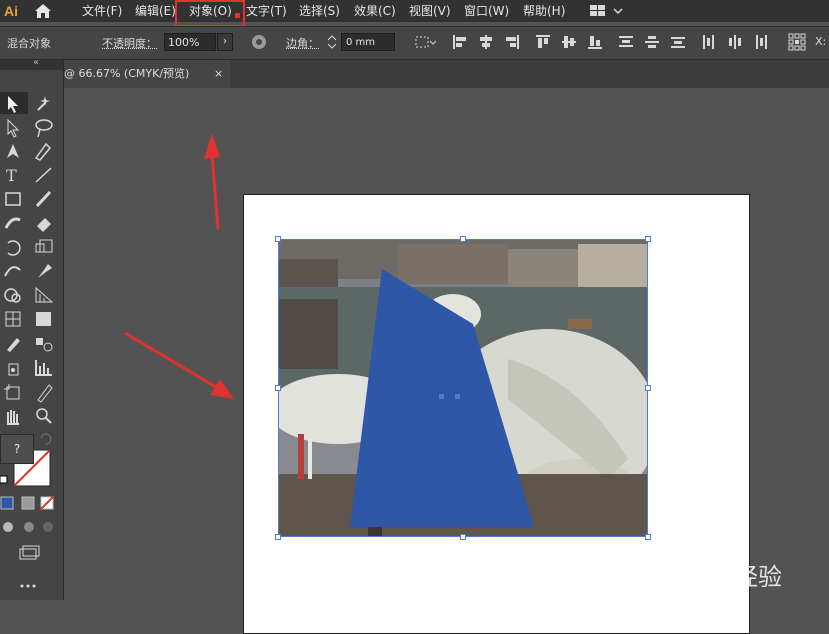  Describe the element at coordinates (43, 11) in the screenshot. I see `home-icon` at that location.